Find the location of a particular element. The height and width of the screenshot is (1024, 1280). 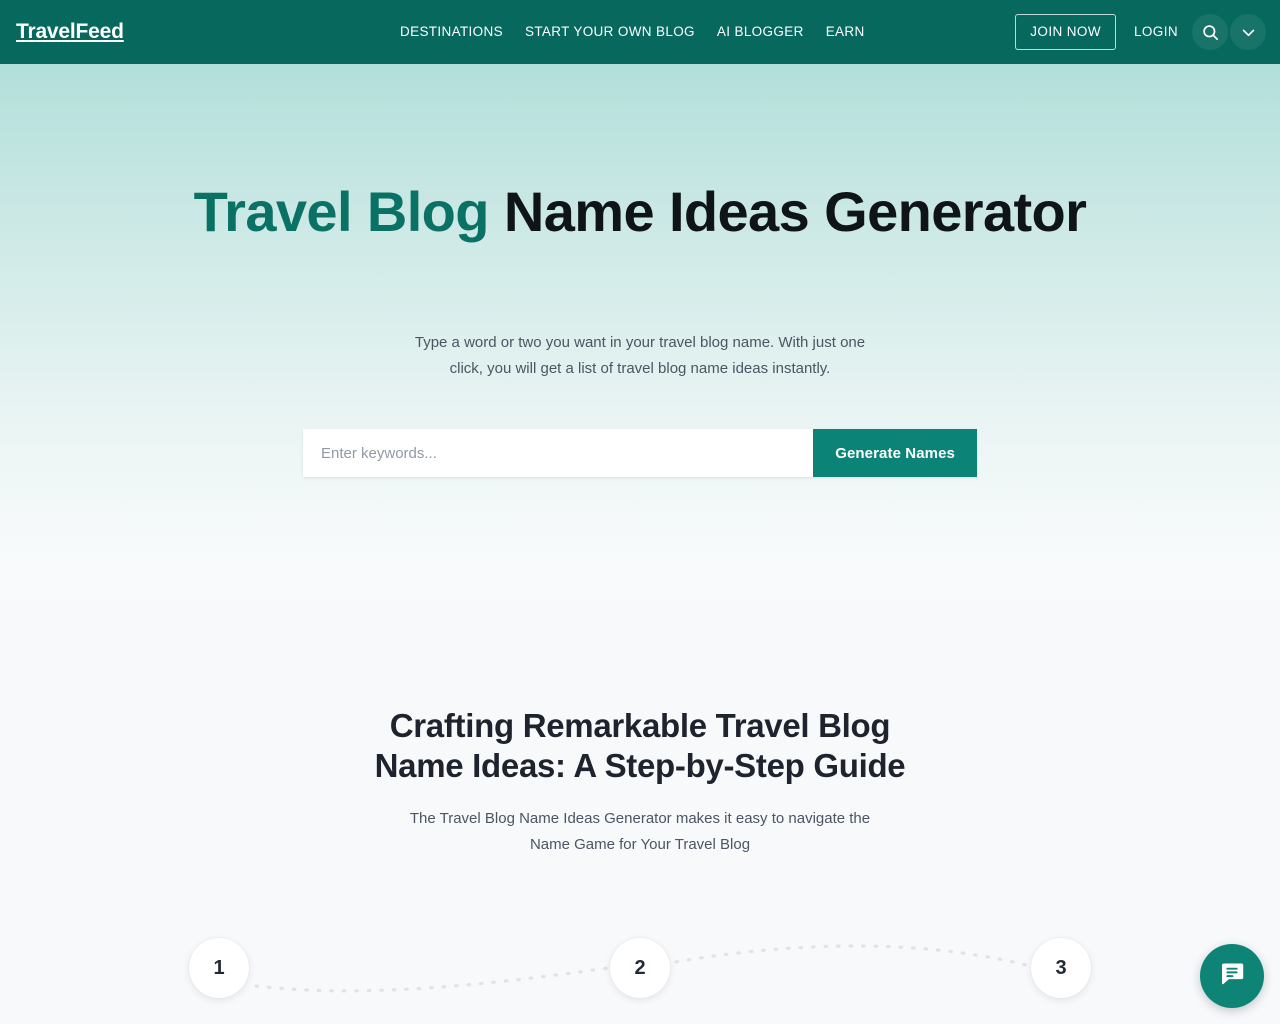

header-actions: JOIN NOW LOGIN is located at coordinates (1140, 32).